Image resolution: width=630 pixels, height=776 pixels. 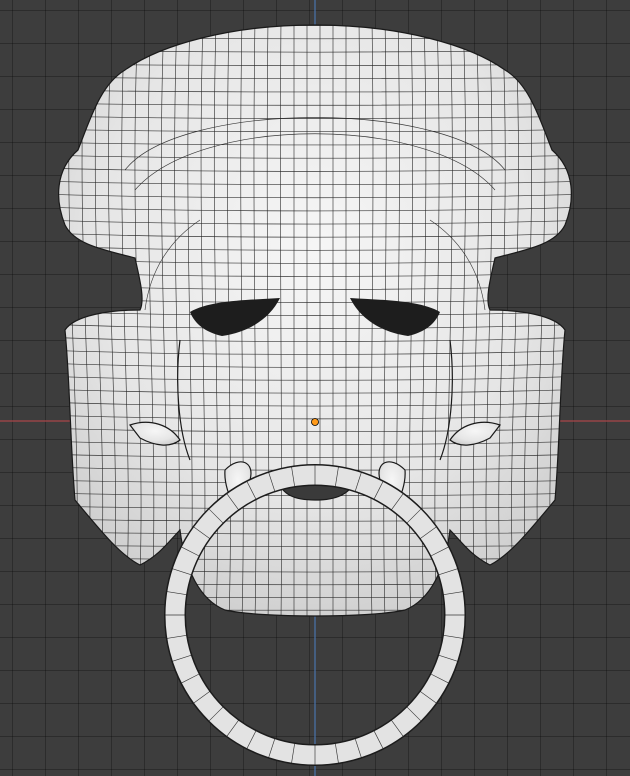 I want to click on object-origin-dot, so click(x=315, y=422).